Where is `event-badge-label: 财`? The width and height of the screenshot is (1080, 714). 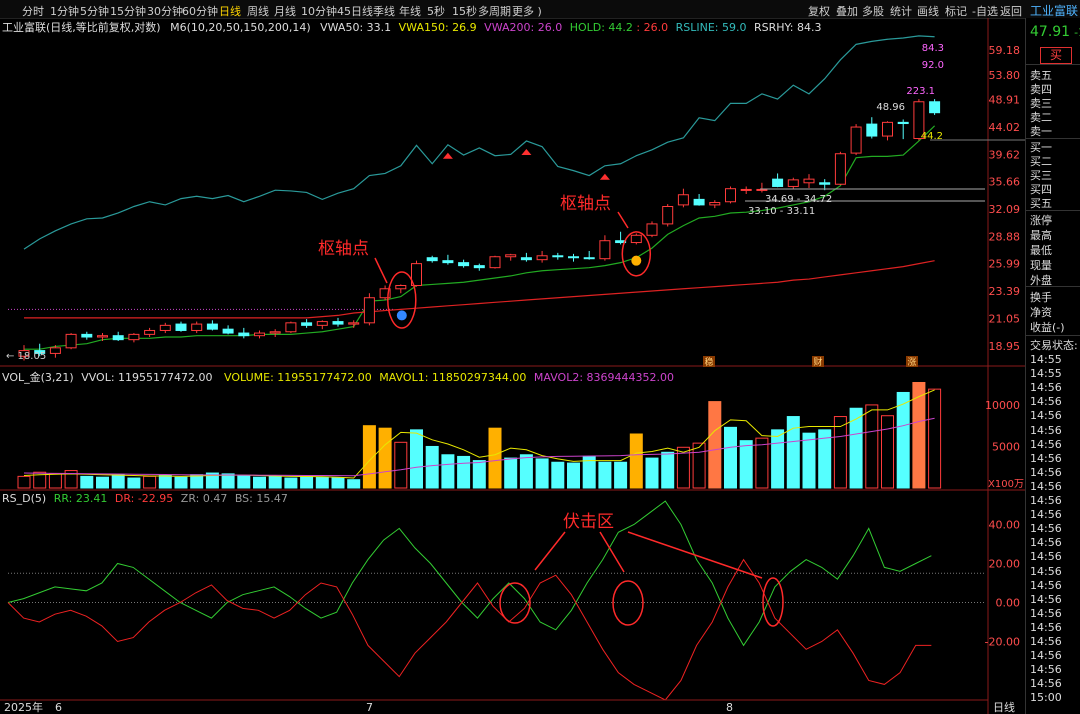
event-badge-label: 财 is located at coordinates (817, 362).